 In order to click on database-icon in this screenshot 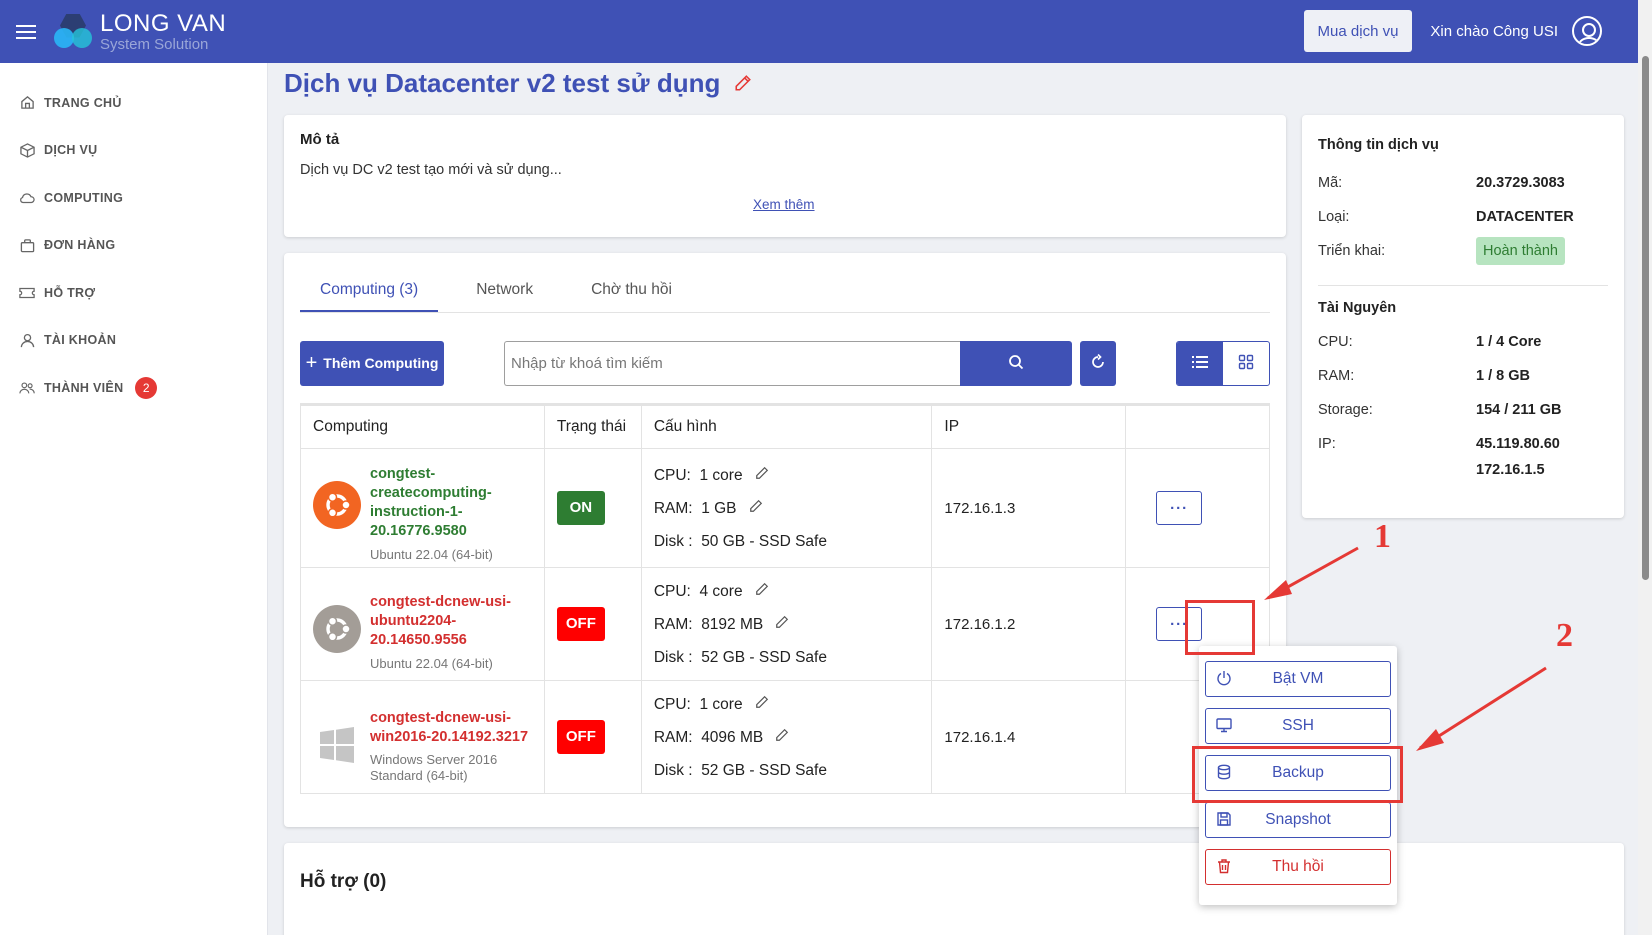, I will do `click(1224, 774)`.